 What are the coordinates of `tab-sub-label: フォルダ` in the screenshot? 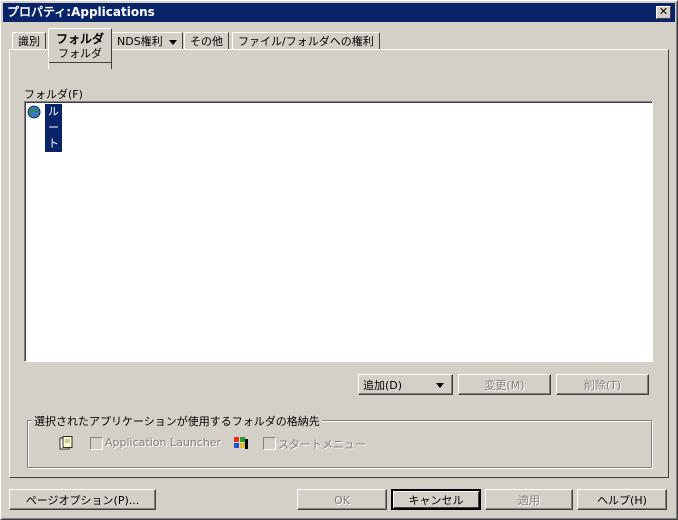 It's located at (80, 53).